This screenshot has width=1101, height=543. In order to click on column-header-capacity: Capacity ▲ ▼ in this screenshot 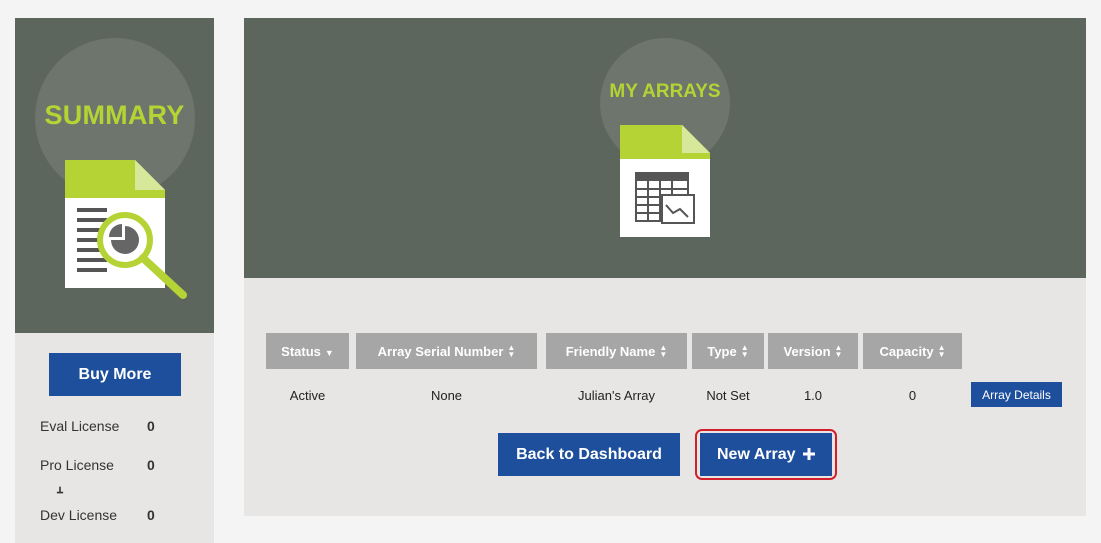, I will do `click(912, 351)`.